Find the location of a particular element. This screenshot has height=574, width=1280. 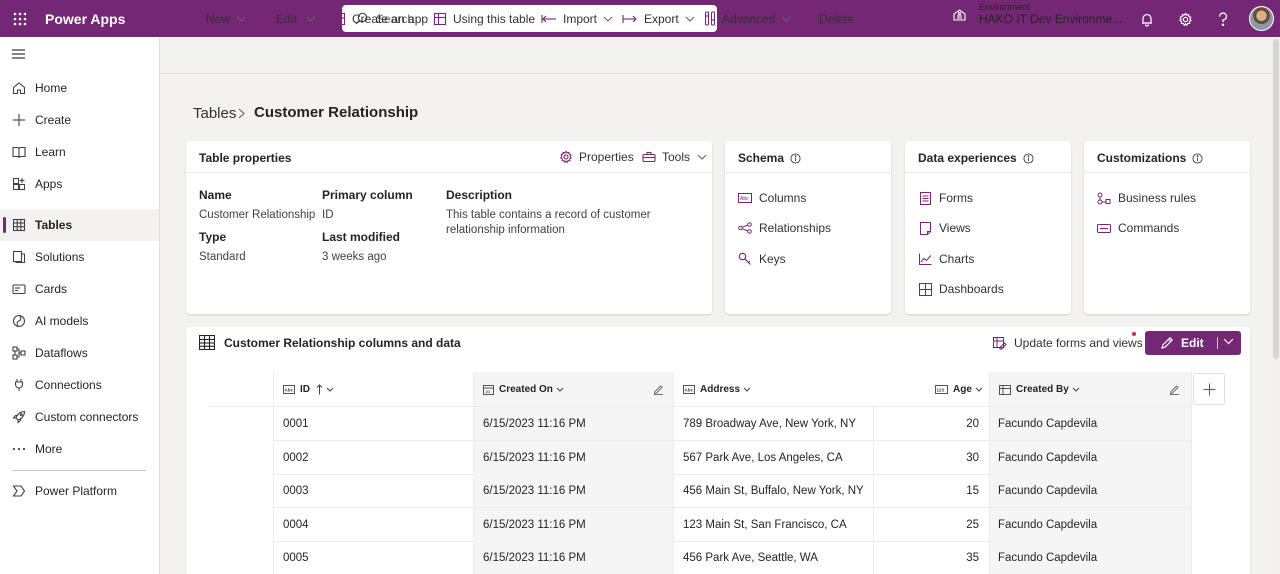

text-column-icon: Abc is located at coordinates (689, 389).